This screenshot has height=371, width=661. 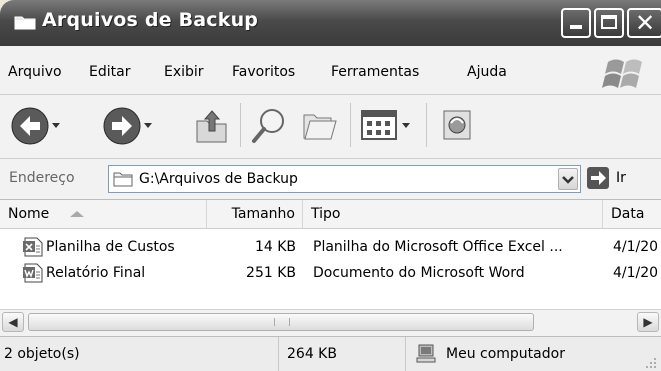 What do you see at coordinates (344, 179) in the screenshot?
I see `address-input: G:\Arquivos de Backup` at bounding box center [344, 179].